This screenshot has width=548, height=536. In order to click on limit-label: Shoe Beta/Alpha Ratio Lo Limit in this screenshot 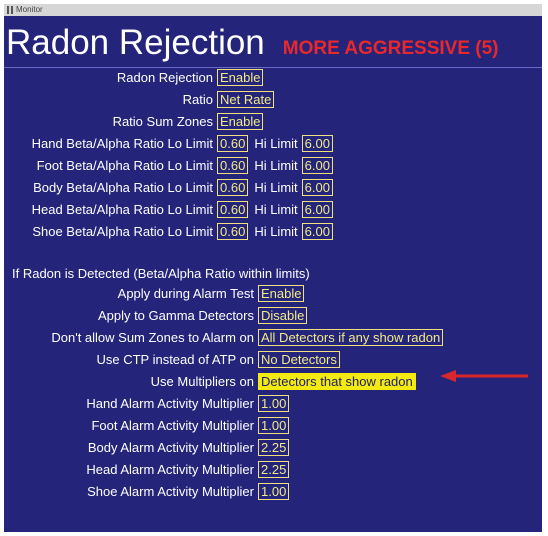, I will do `click(122, 231)`.